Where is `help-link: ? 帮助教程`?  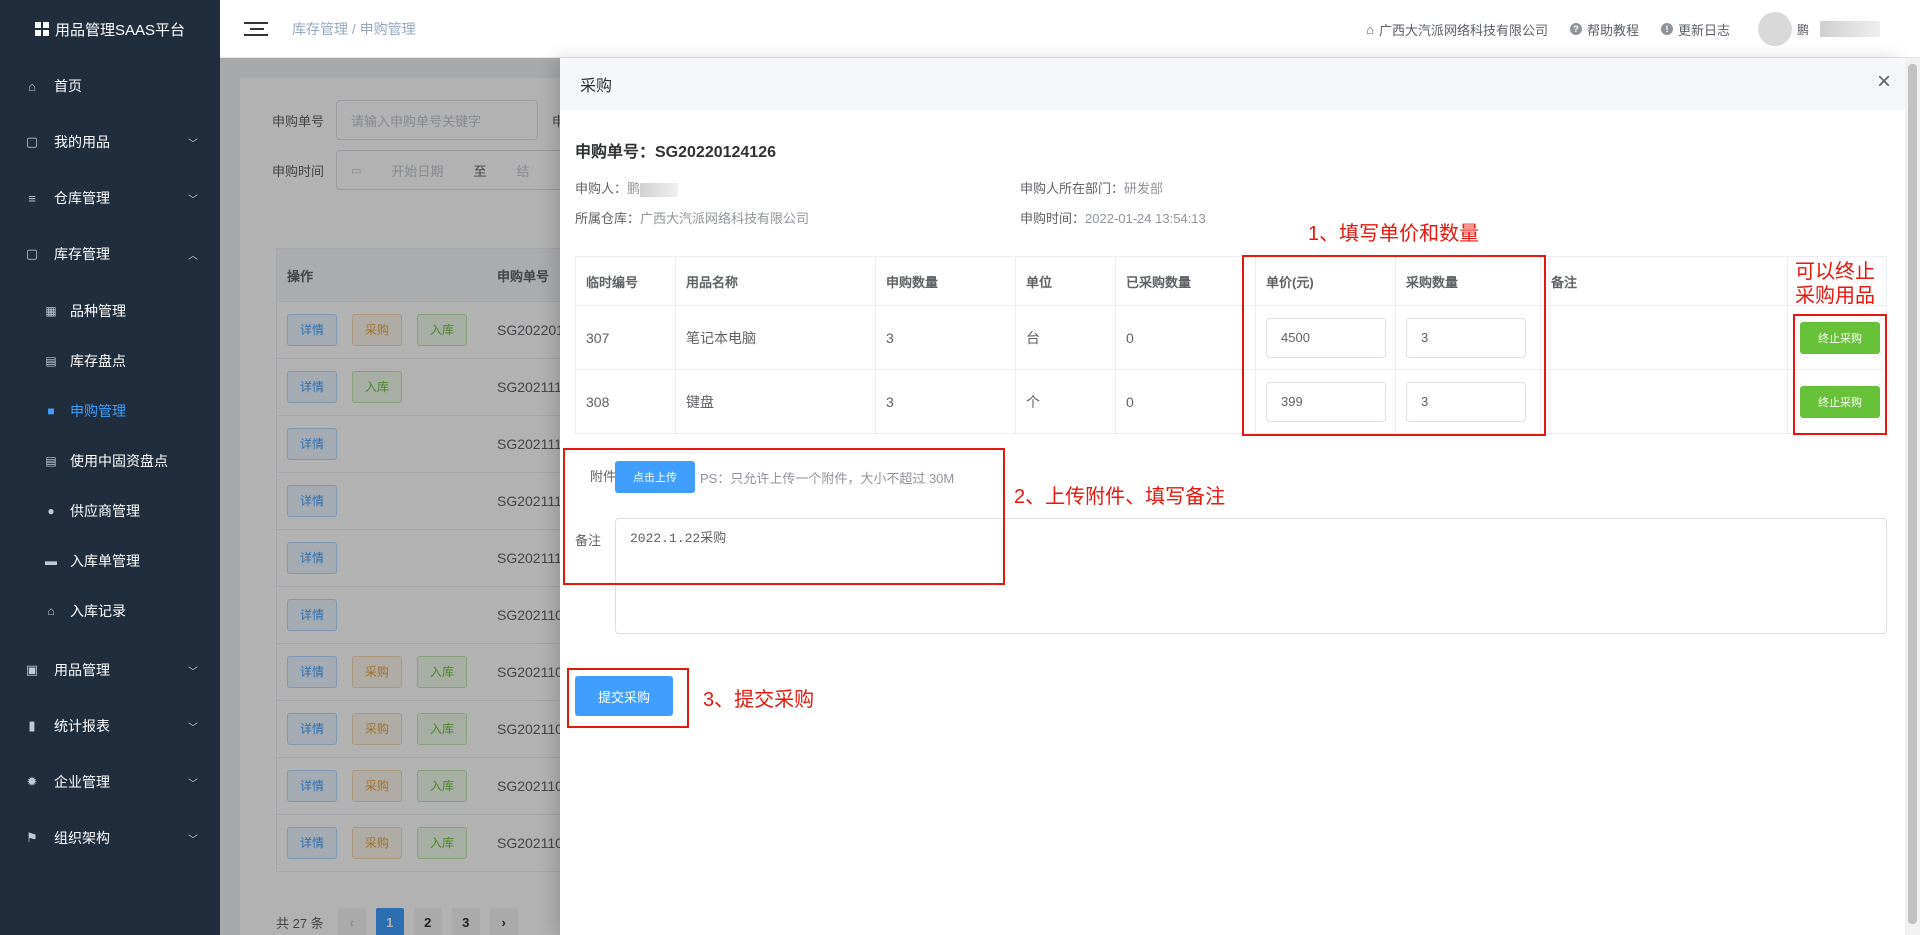
help-link: ? 帮助教程 is located at coordinates (1604, 29).